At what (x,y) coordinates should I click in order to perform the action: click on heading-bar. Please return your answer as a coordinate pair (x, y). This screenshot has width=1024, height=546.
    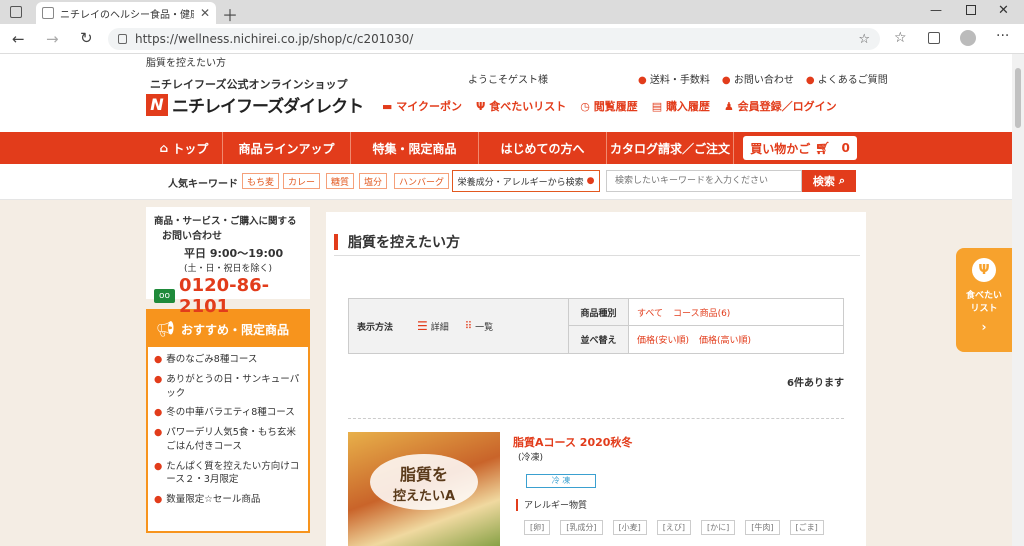
    Looking at the image, I should click on (517, 504).